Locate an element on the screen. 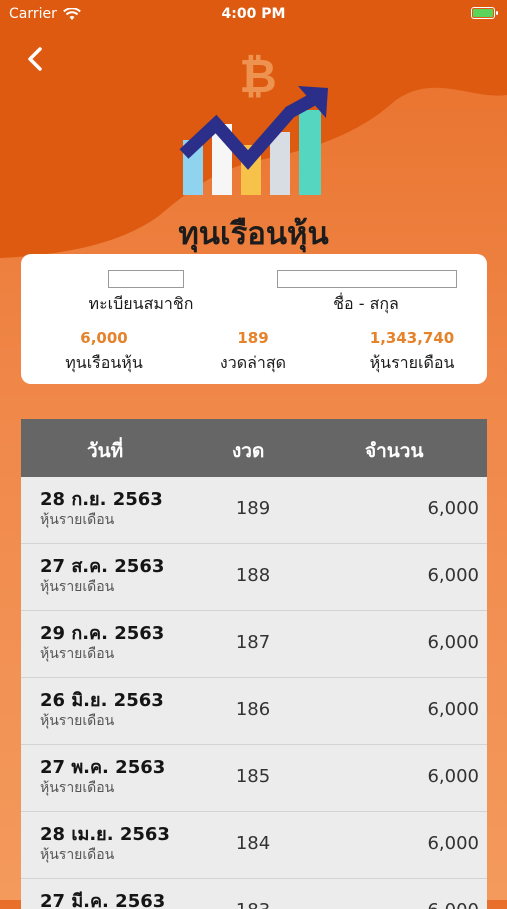 This screenshot has height=909, width=507. row-period: 187 is located at coordinates (253, 642).